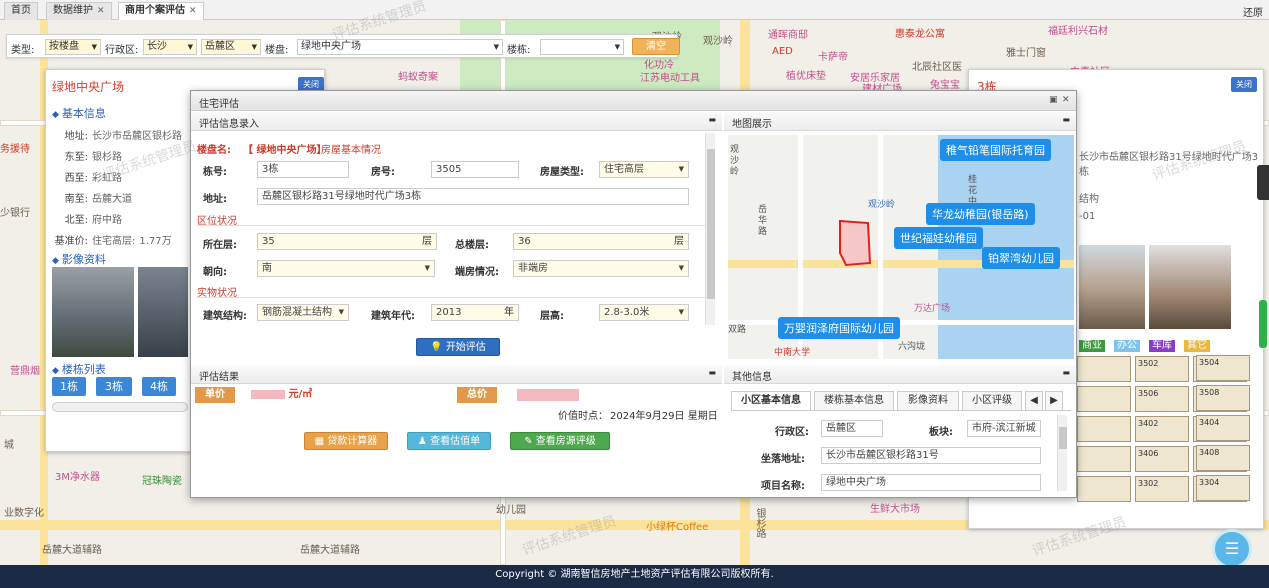 The width and height of the screenshot is (1269, 588). Describe the element at coordinates (303, 312) in the screenshot. I see `structure-select: 钢筋混凝土结构 ▼` at that location.